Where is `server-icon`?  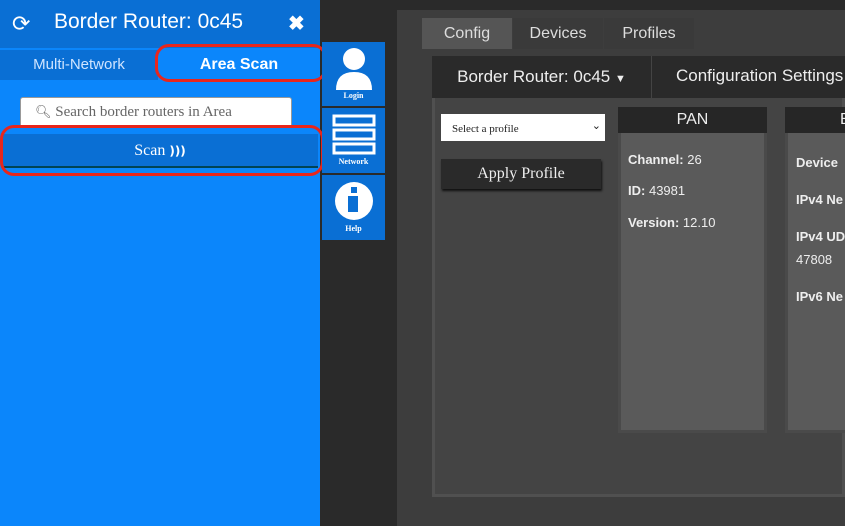
server-icon is located at coordinates (353, 134).